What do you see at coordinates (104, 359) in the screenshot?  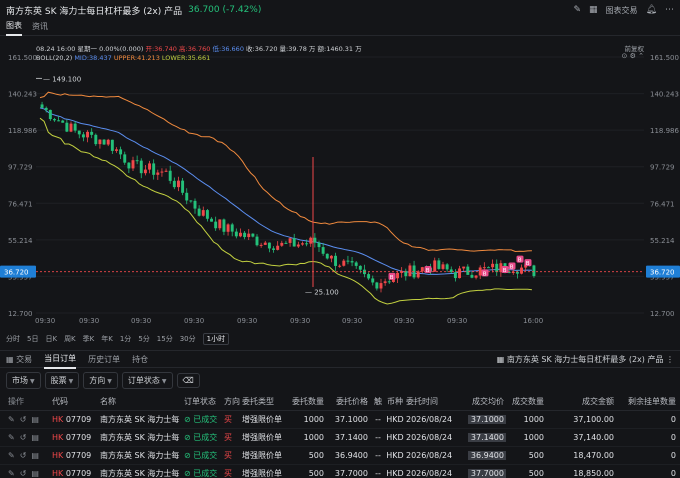 I see `tab-history-orders: 历史订单` at bounding box center [104, 359].